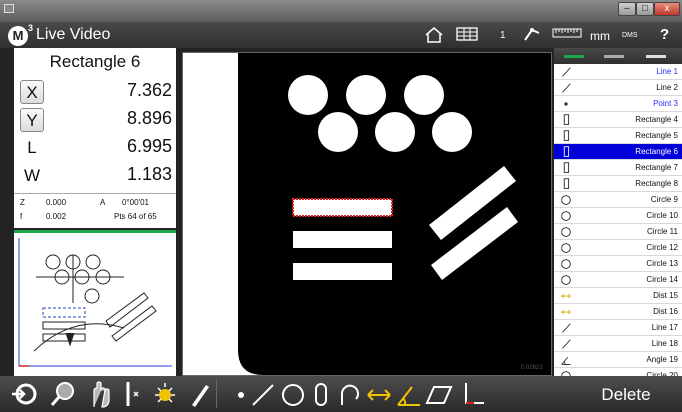  What do you see at coordinates (618, 72) in the screenshot?
I see `feature-list-item: Line 1` at bounding box center [618, 72].